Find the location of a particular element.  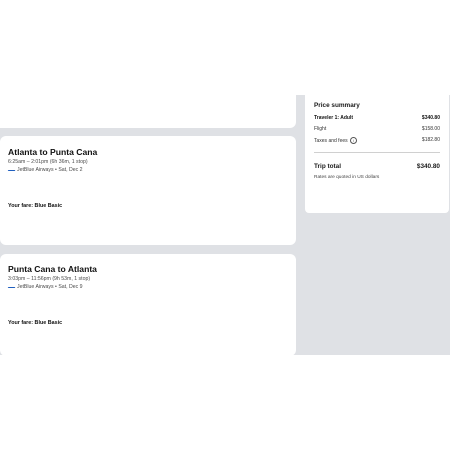

currency-note: Rates are quoted in US dollars is located at coordinates (347, 177).